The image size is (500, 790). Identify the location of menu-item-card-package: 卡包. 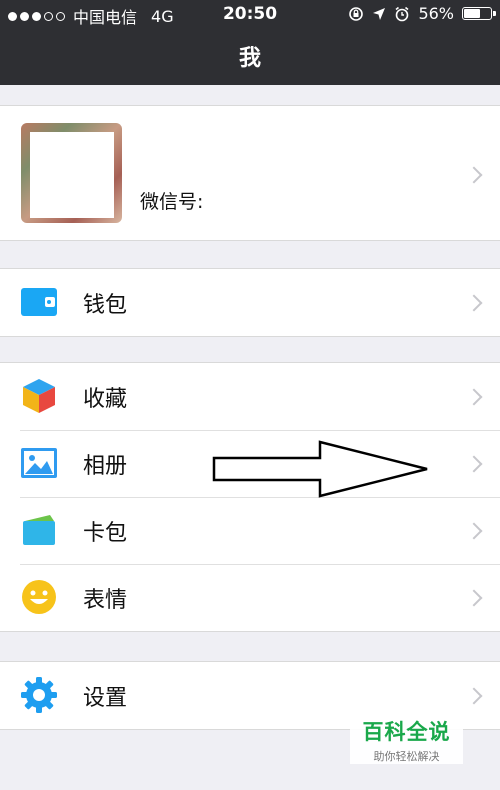
(250, 530).